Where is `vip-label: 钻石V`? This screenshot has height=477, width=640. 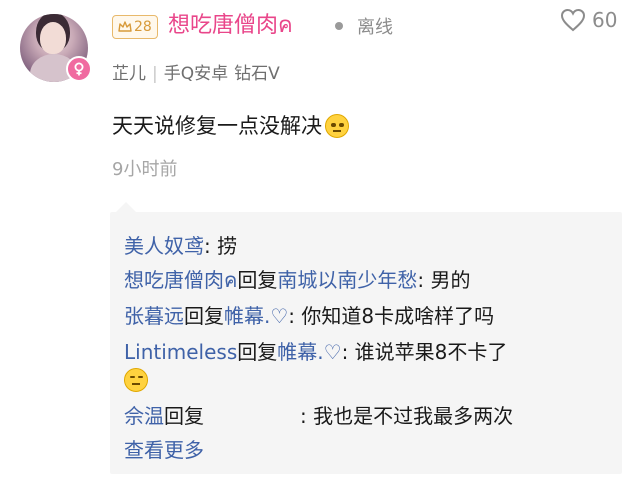 vip-label: 钻石V is located at coordinates (257, 74).